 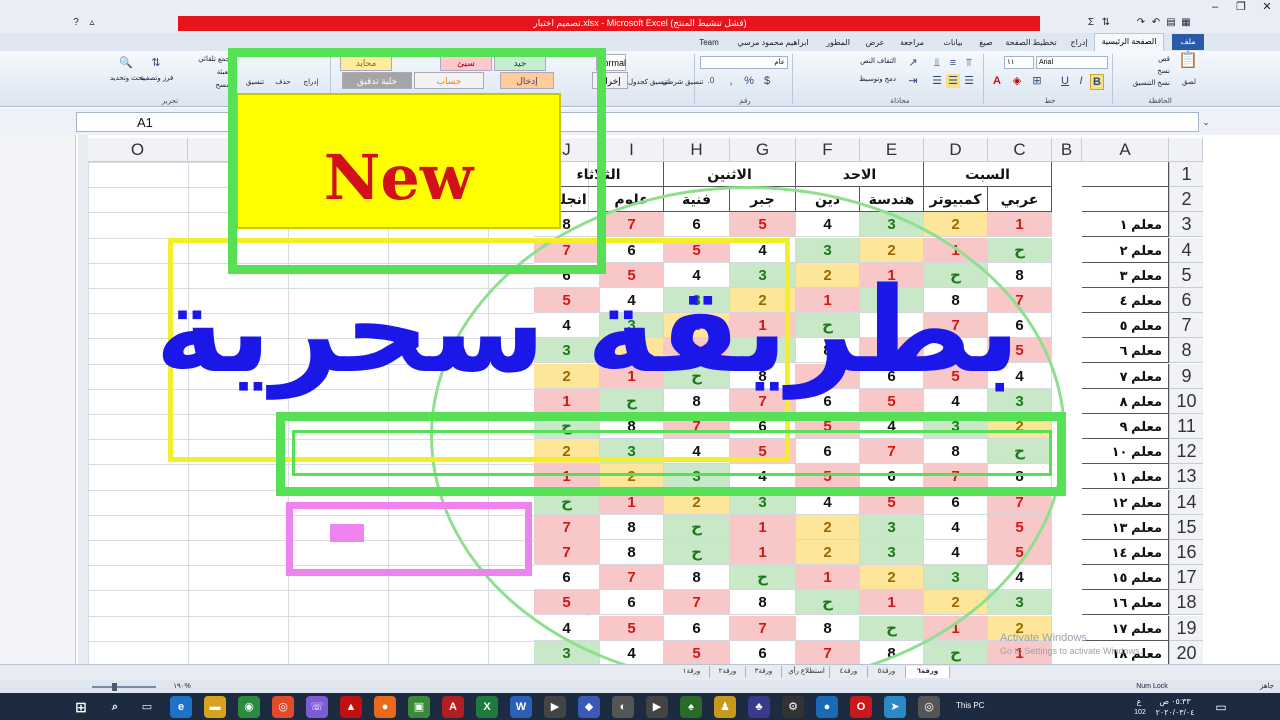 What do you see at coordinates (849, 672) in the screenshot?
I see `sheet-tab: ورقة٤` at bounding box center [849, 672].